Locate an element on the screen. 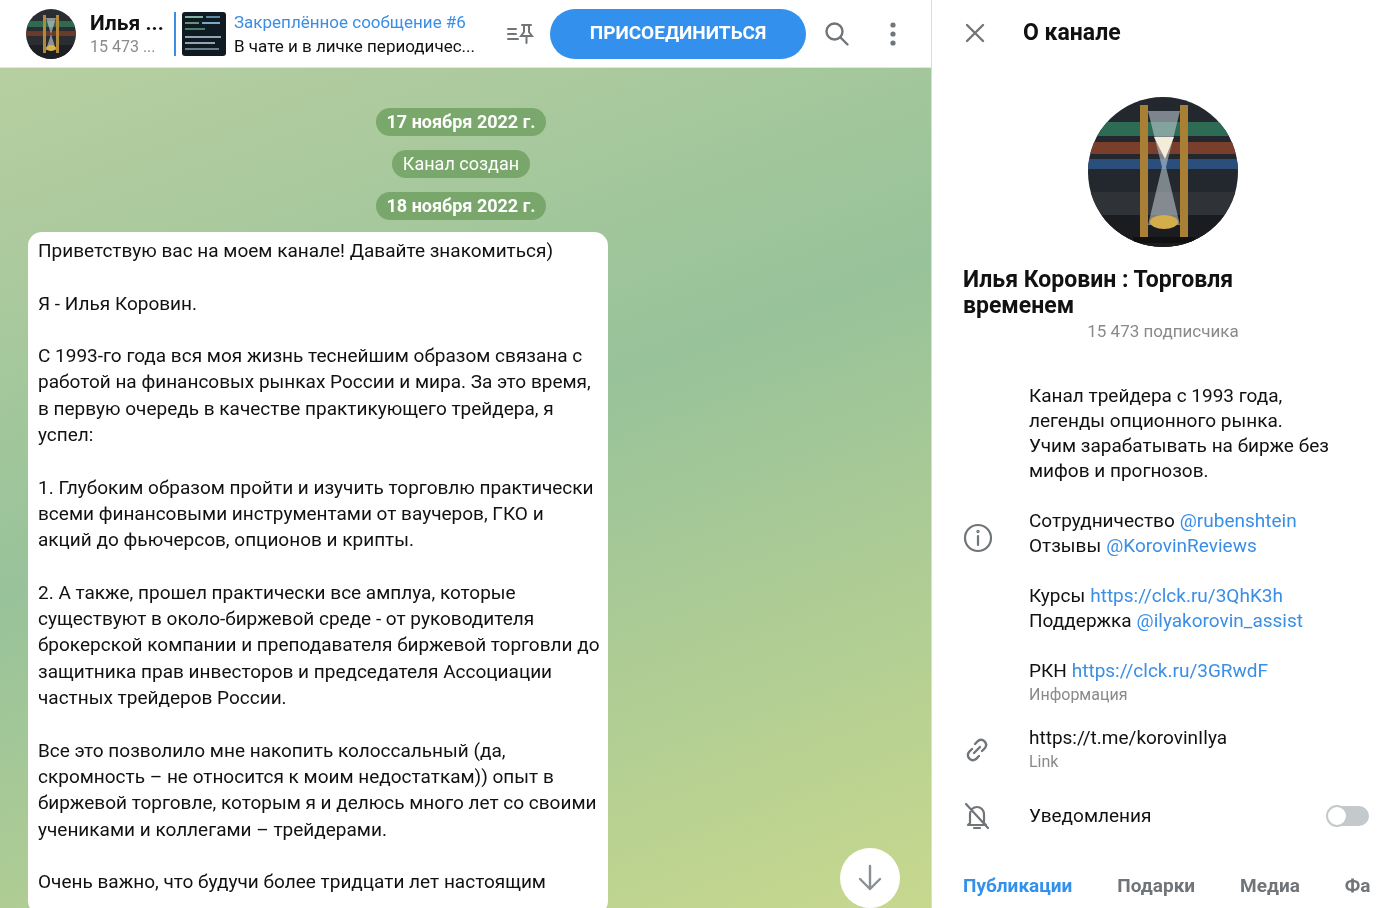  arrow-down-icon is located at coordinates (870, 878).